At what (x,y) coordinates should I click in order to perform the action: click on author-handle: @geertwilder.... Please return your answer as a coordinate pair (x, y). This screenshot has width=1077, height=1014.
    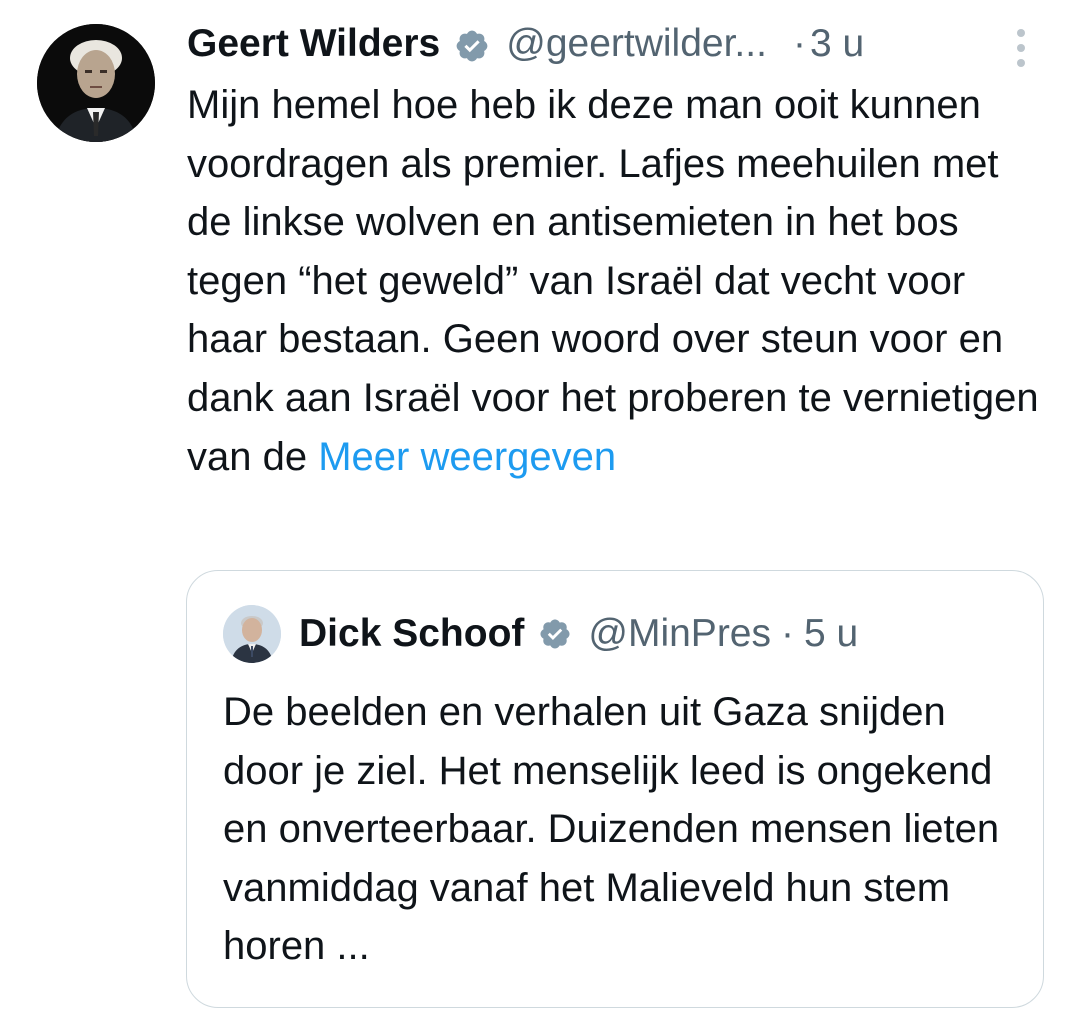
    Looking at the image, I should click on (636, 44).